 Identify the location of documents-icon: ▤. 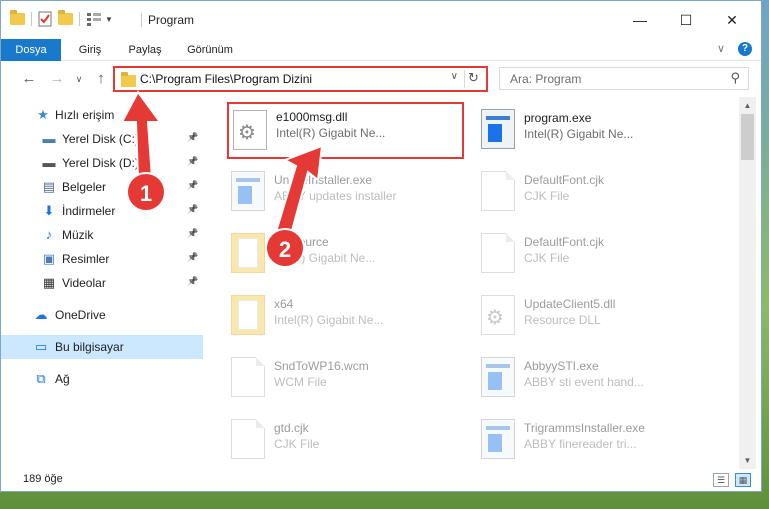
(49, 186).